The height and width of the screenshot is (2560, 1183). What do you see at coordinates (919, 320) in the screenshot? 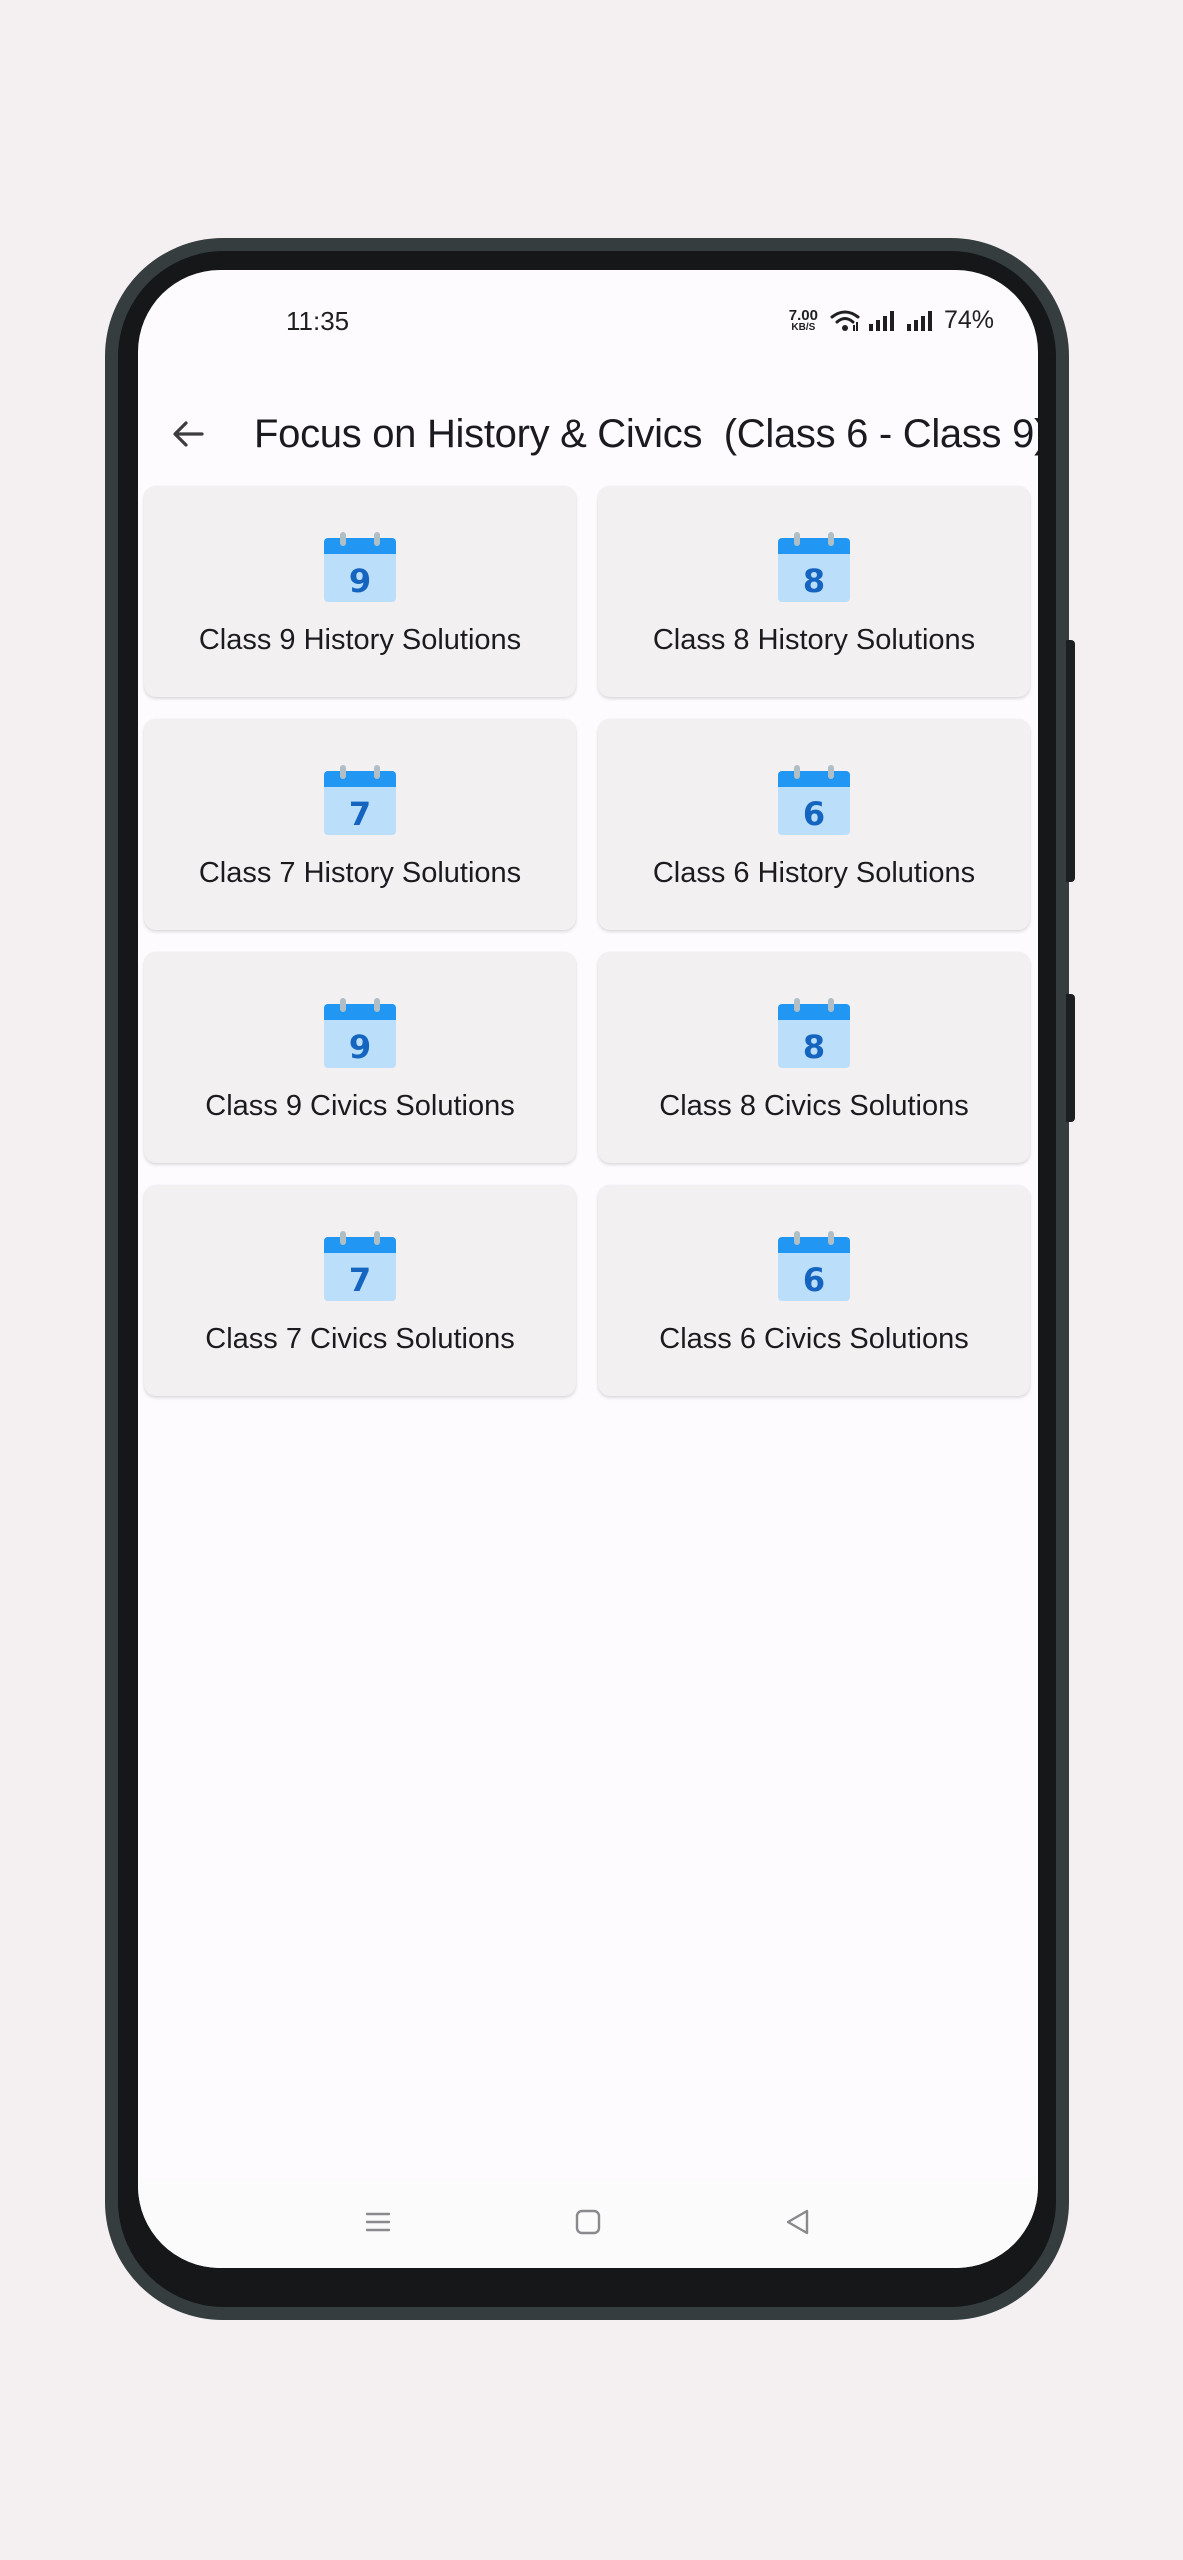
I see `signal-icon-sim2` at bounding box center [919, 320].